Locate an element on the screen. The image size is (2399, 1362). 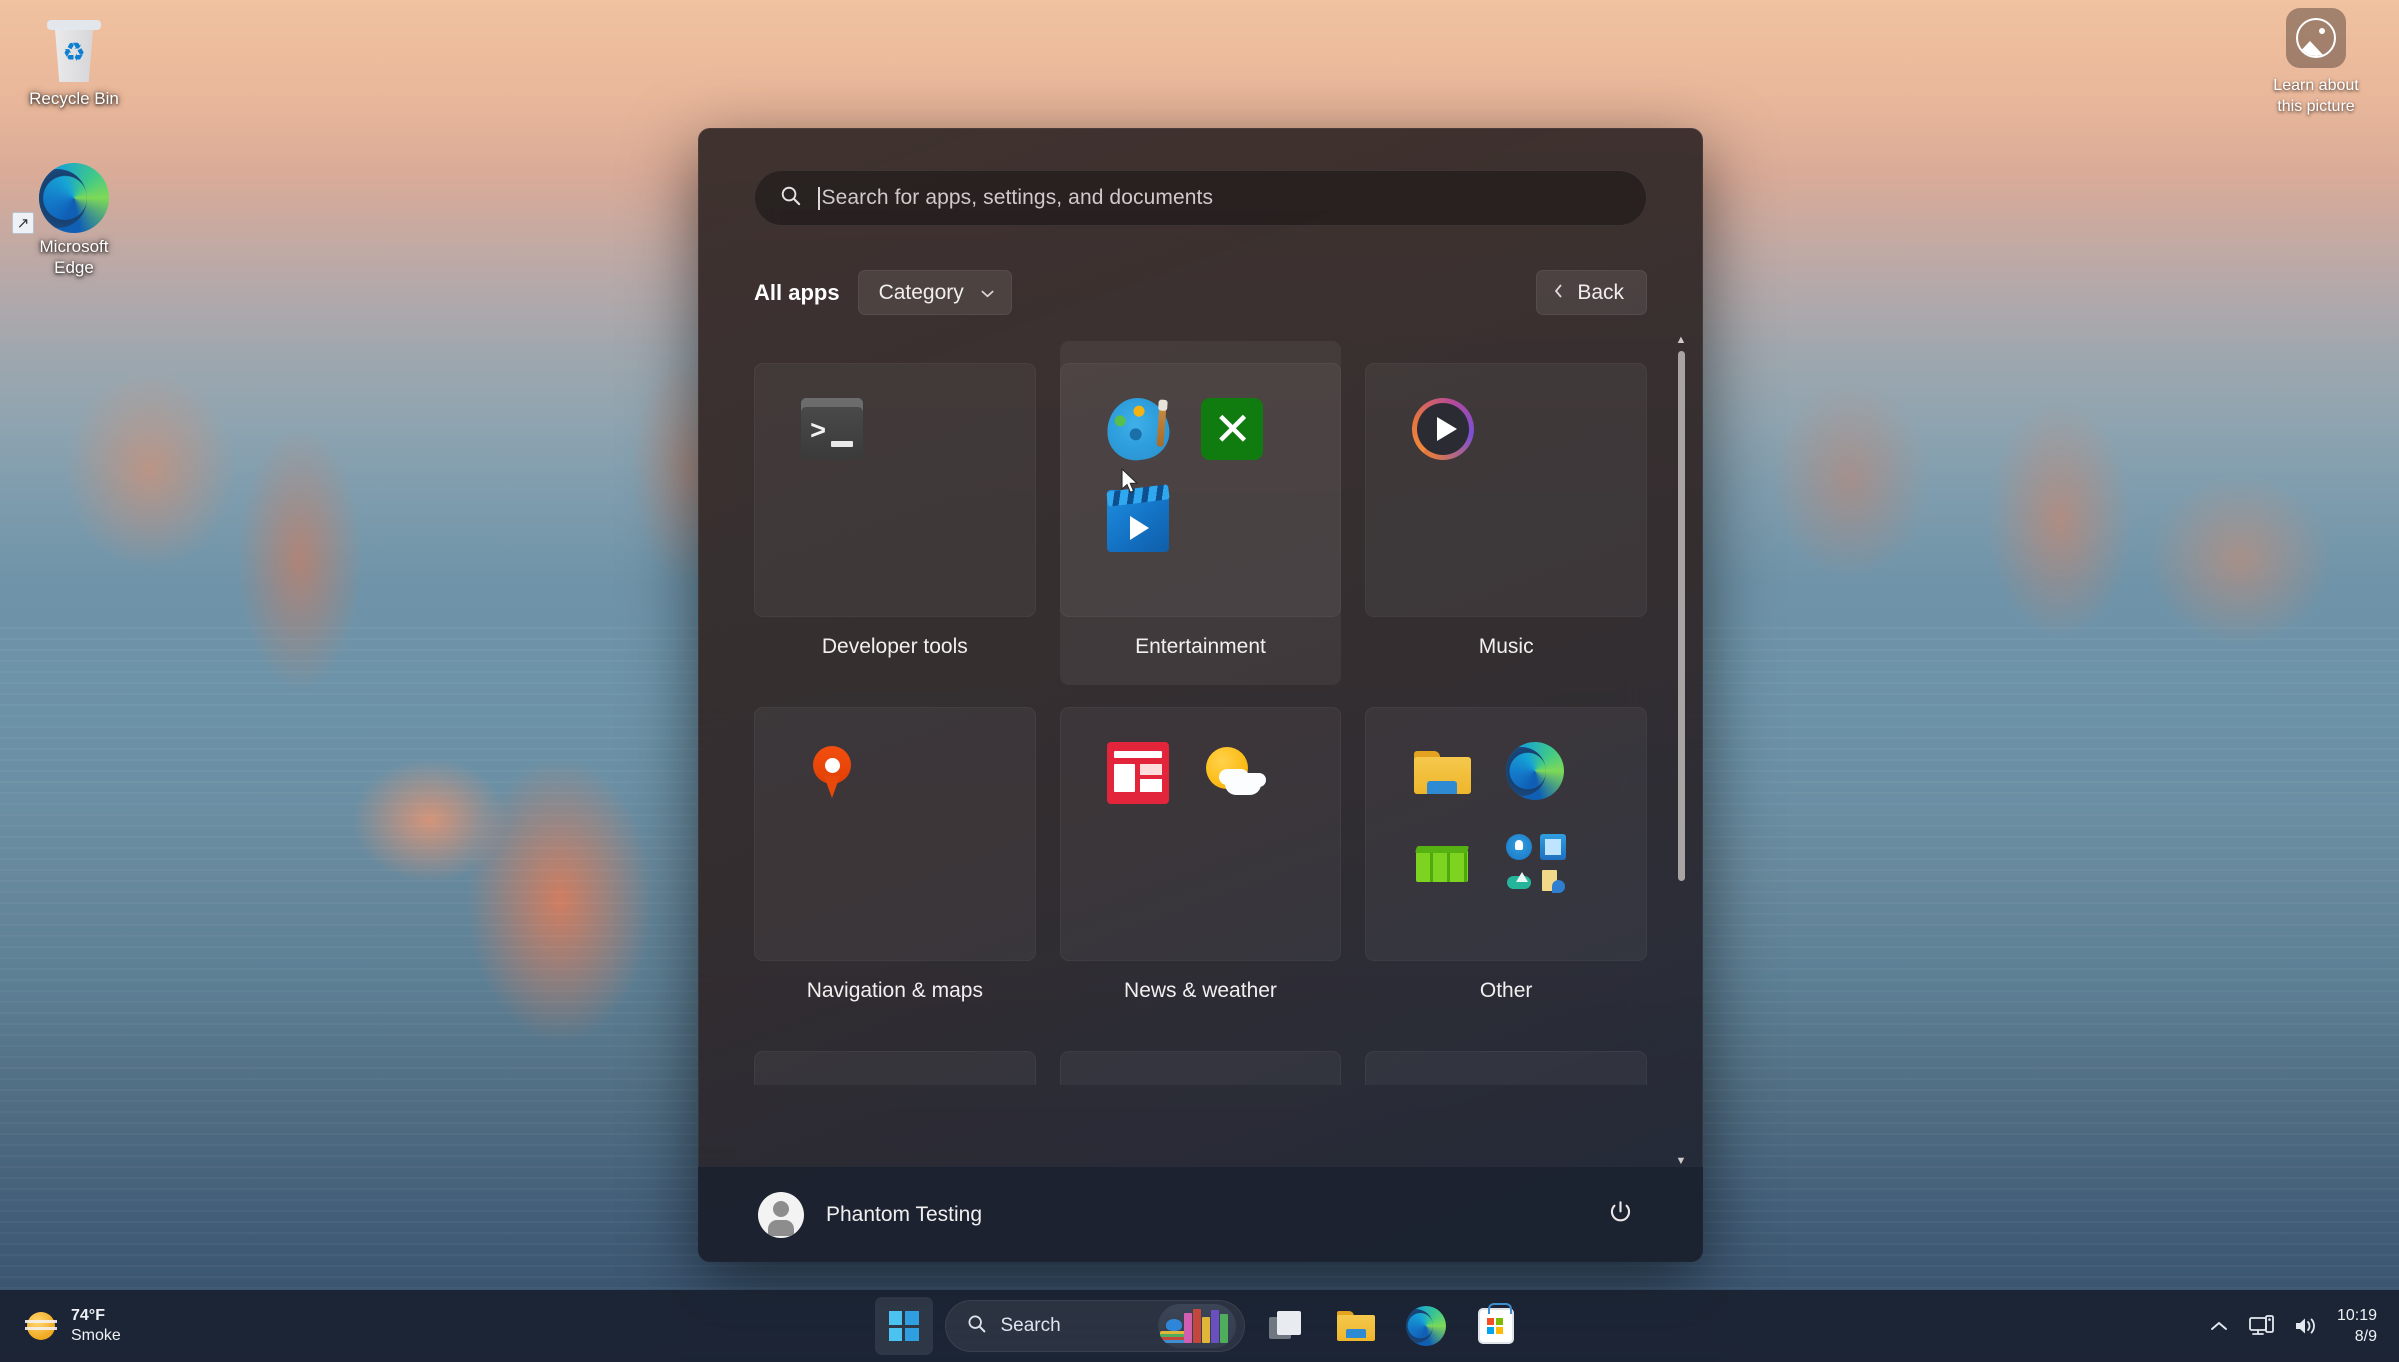
weather-icon is located at coordinates (1232, 773).